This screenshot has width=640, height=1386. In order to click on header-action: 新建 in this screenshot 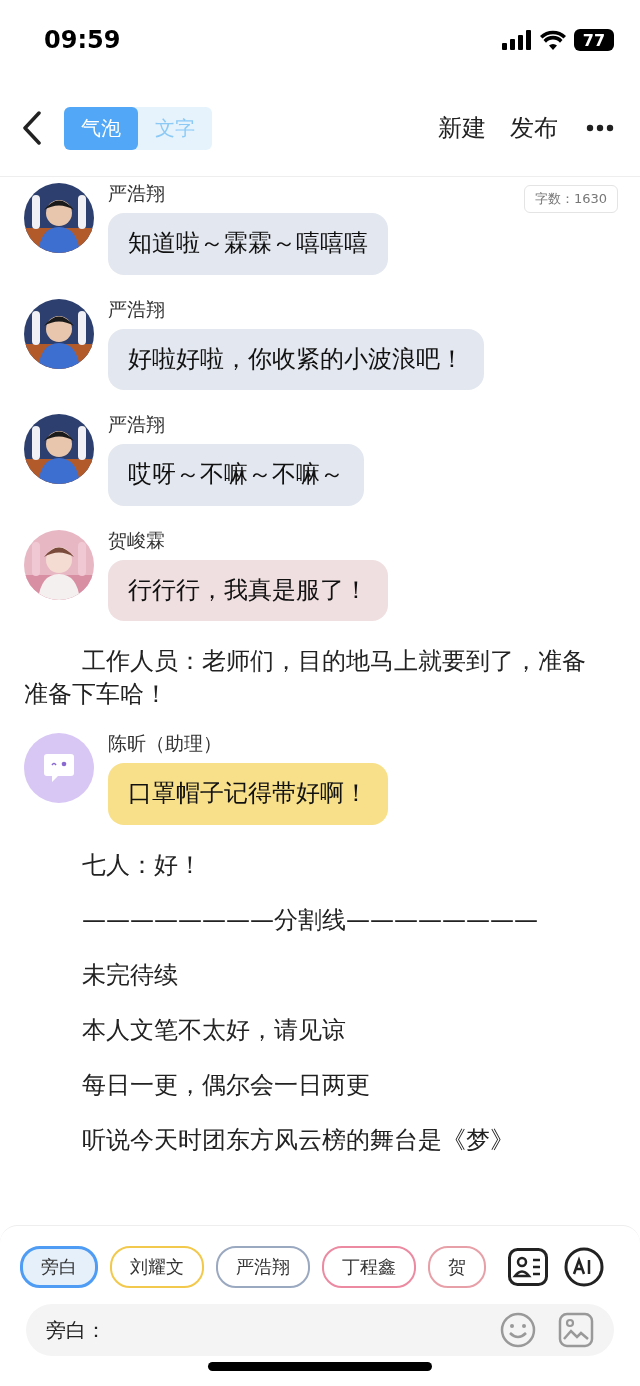, I will do `click(462, 128)`.